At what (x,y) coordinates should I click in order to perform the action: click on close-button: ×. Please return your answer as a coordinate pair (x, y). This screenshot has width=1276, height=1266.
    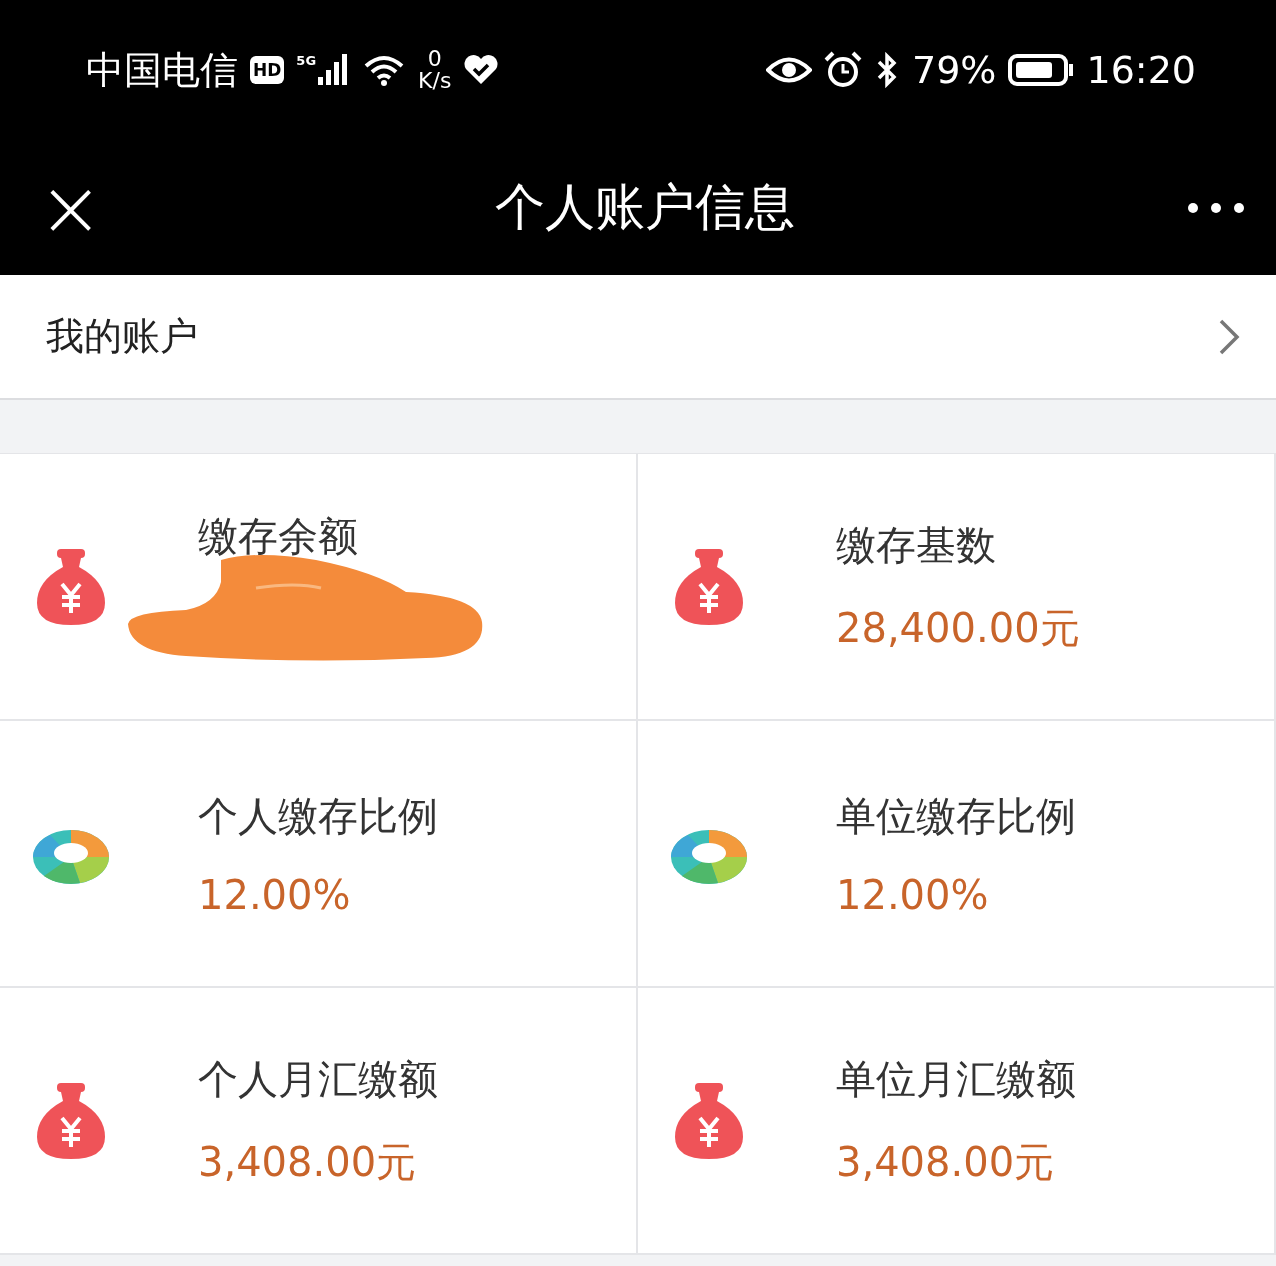
    Looking at the image, I should click on (71, 207).